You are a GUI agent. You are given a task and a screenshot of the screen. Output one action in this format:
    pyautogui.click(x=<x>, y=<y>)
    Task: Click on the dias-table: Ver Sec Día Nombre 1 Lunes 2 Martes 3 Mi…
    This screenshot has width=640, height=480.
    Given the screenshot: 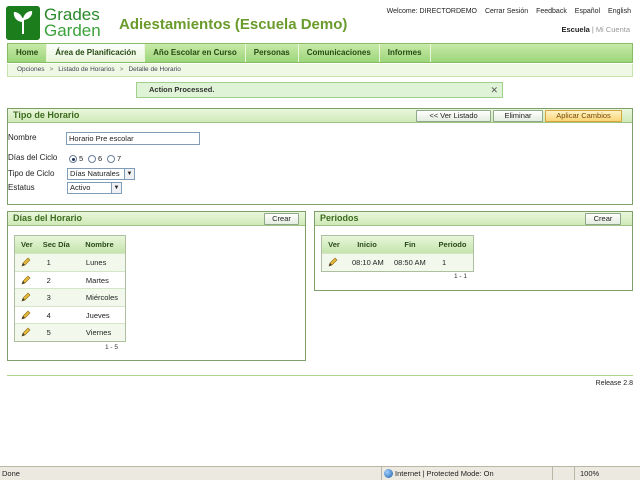 What is the action you would take?
    pyautogui.click(x=70, y=288)
    